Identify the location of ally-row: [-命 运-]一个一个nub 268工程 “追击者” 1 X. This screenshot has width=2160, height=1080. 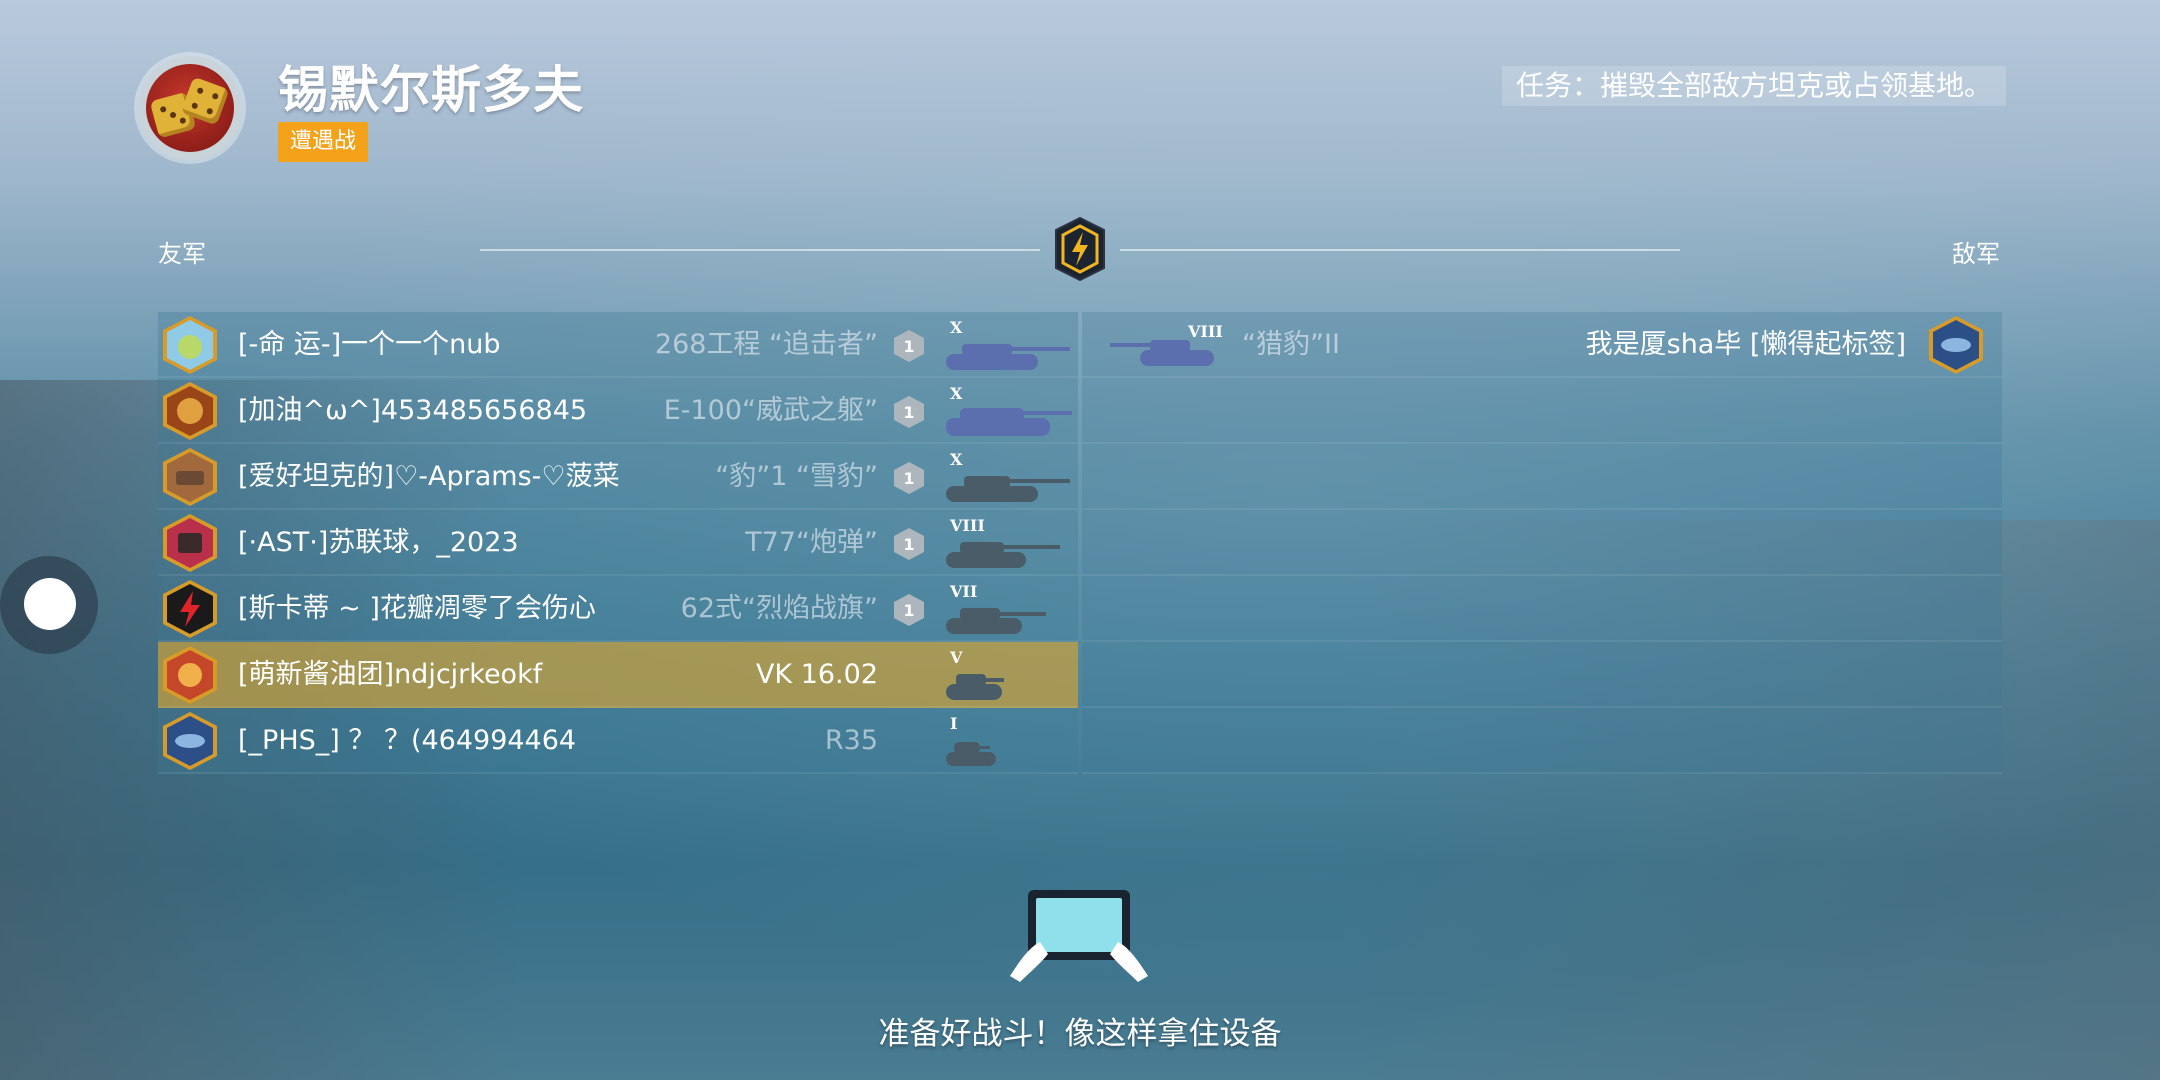
(618, 345).